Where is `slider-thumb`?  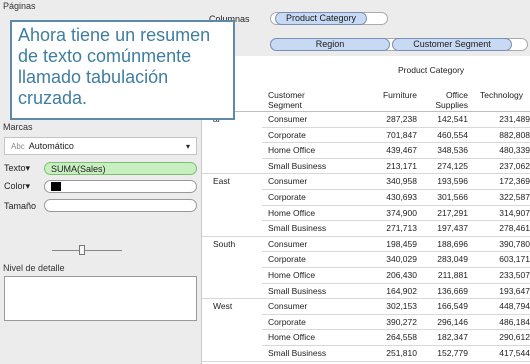 slider-thumb is located at coordinates (82, 250).